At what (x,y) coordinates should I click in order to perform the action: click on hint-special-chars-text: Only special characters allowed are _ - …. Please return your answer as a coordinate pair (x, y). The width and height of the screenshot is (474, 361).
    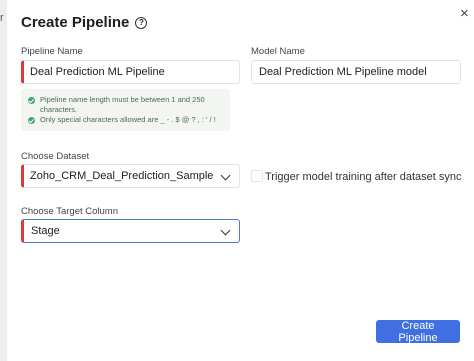
    Looking at the image, I should click on (128, 119).